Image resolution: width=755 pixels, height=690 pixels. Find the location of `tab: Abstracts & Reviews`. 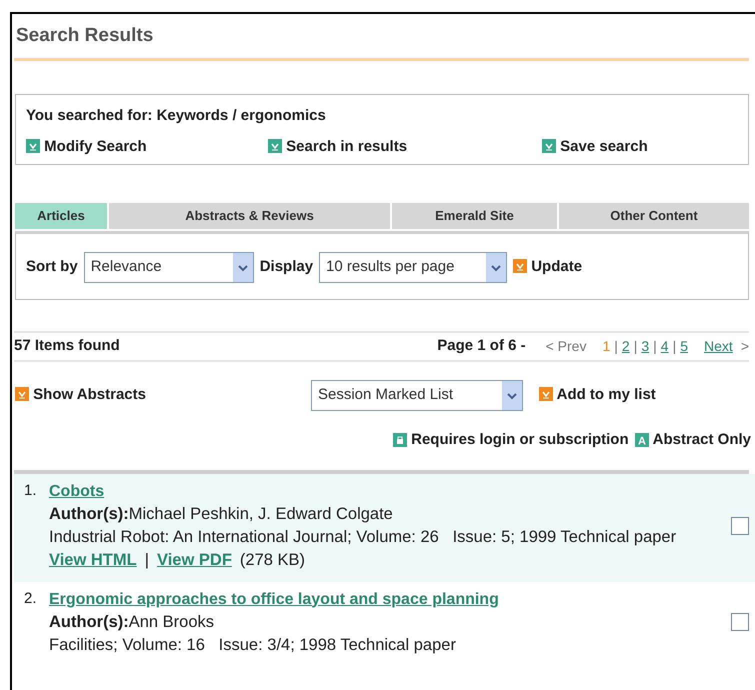

tab: Abstracts & Reviews is located at coordinates (249, 216).